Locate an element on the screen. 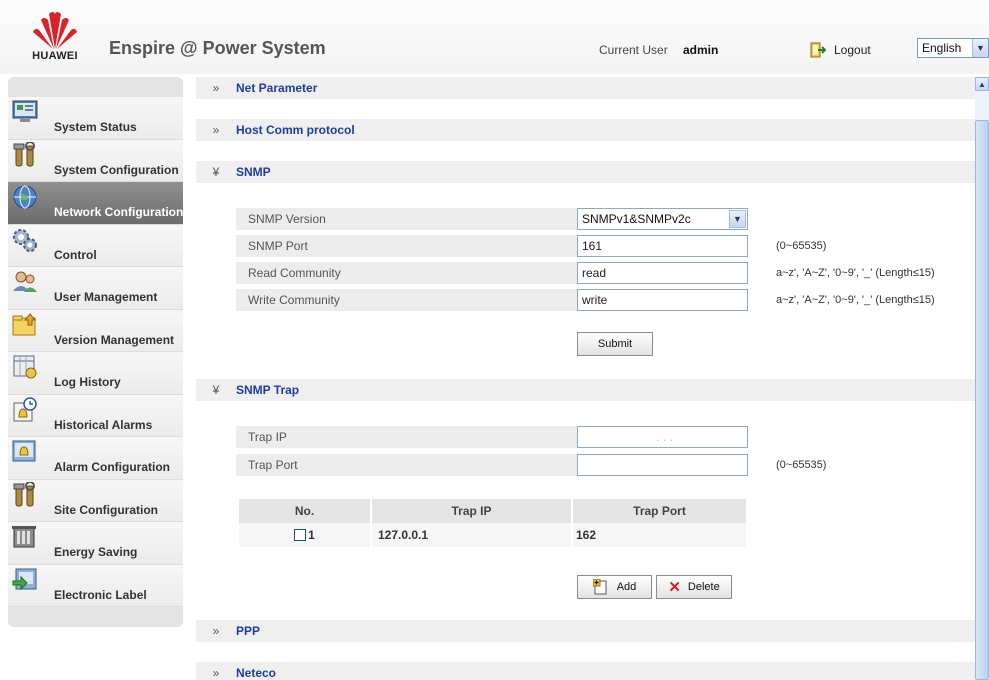  huawei-logo: HUAWEI is located at coordinates (55, 37).